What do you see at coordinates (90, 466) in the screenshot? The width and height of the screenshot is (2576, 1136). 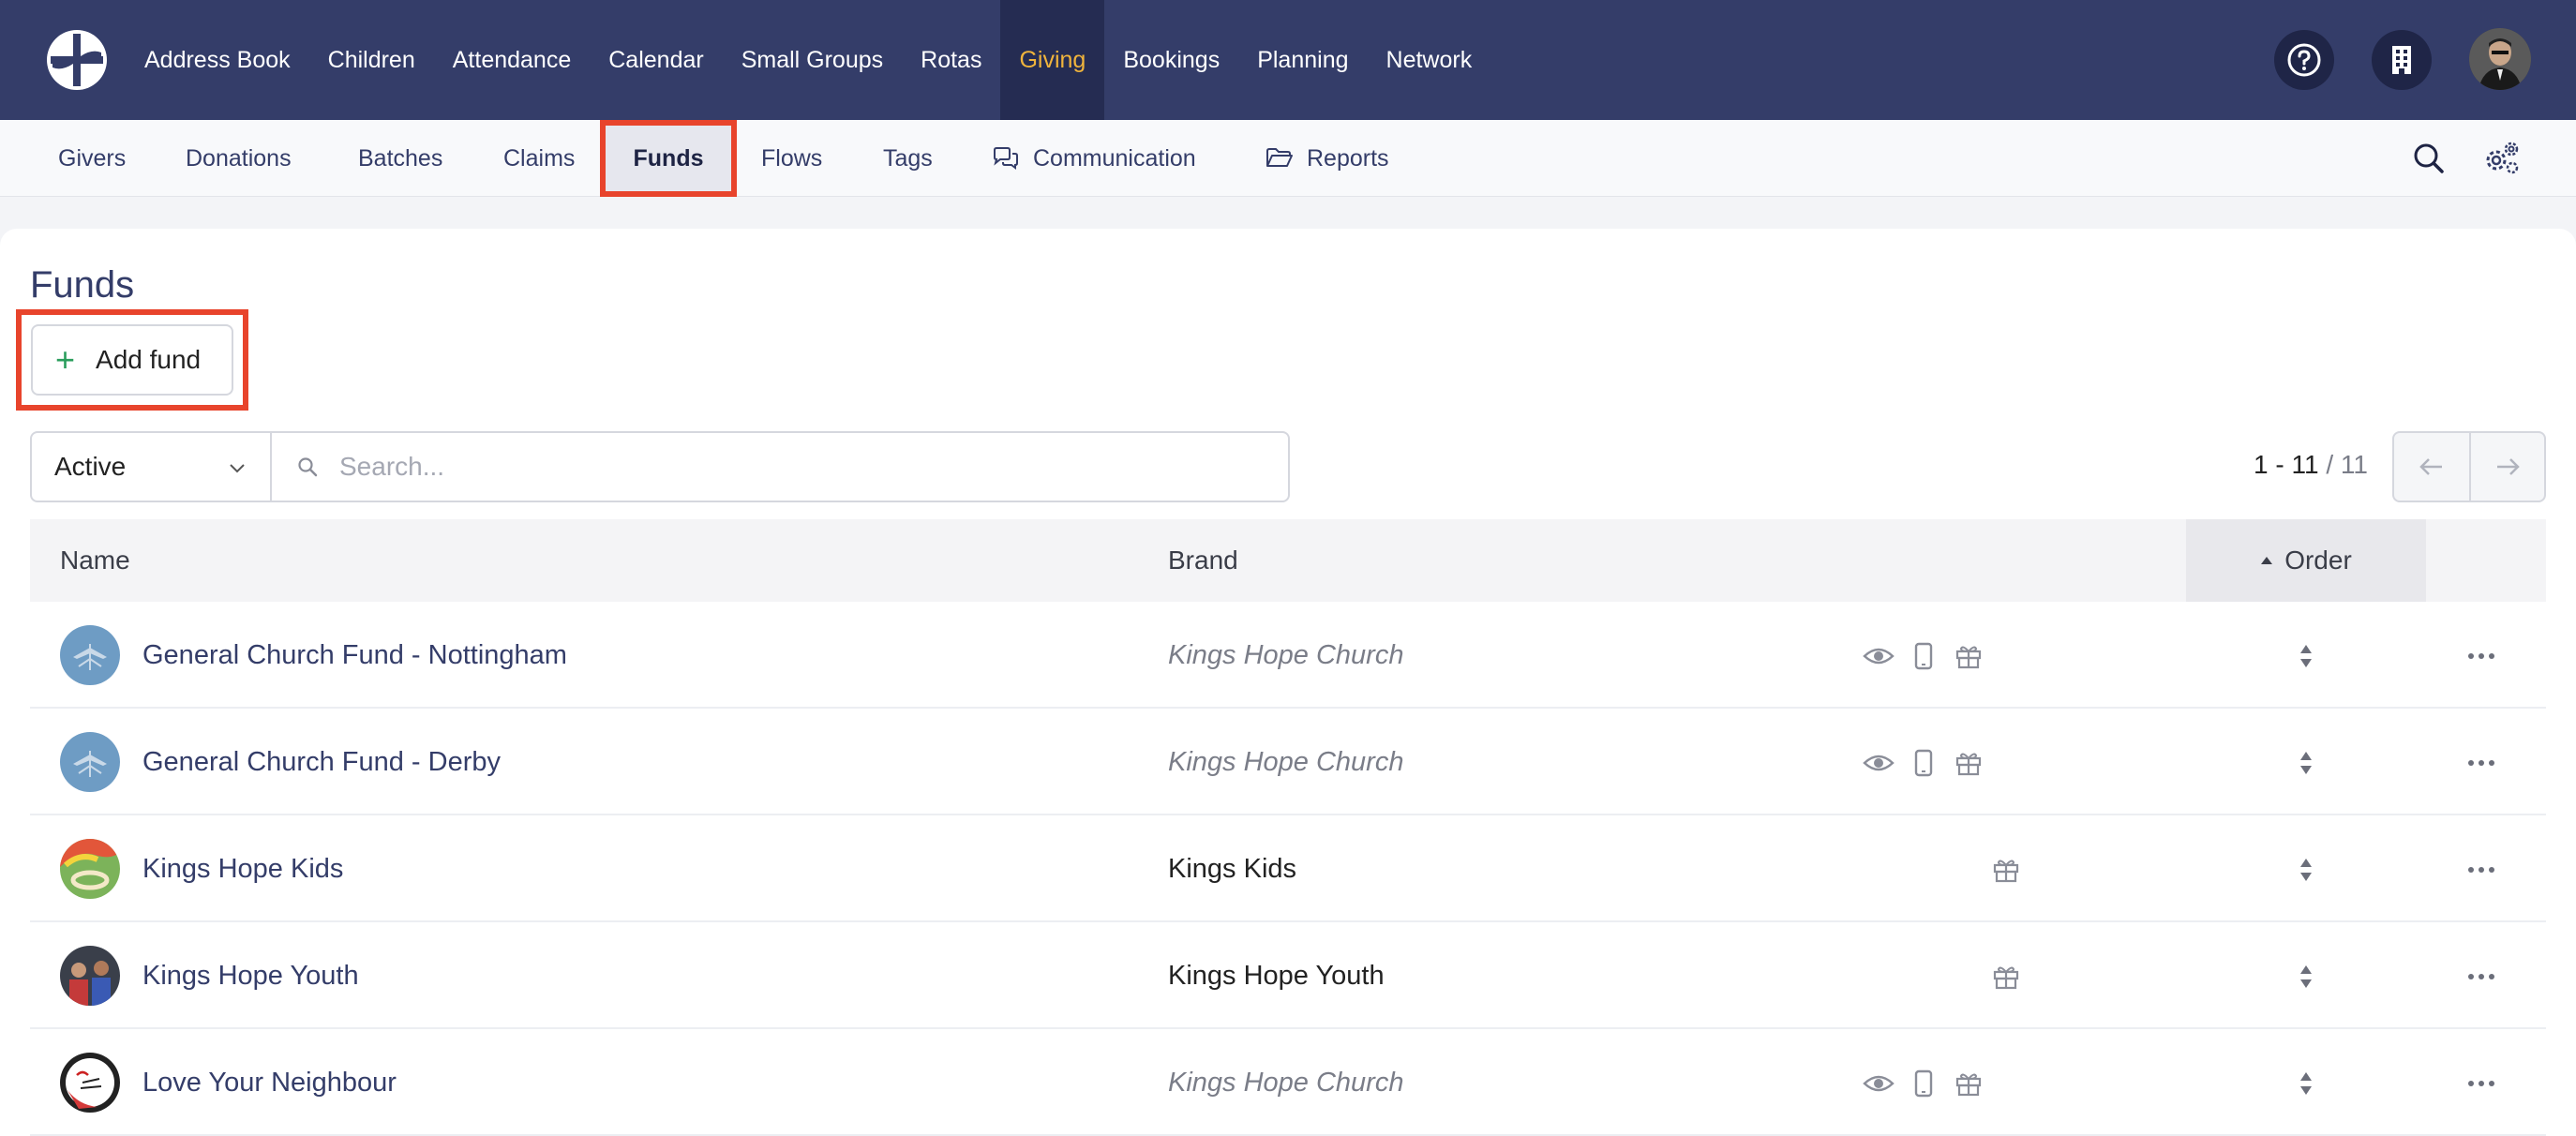 I see `status-filter-value: Active` at bounding box center [90, 466].